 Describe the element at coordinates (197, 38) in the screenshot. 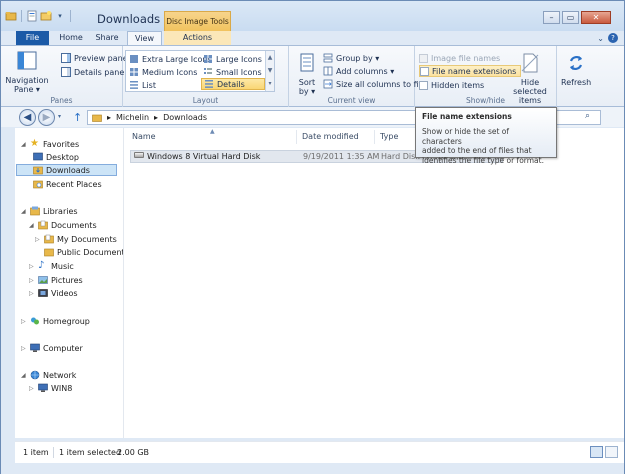

I see `tab-actions: Actions` at that location.